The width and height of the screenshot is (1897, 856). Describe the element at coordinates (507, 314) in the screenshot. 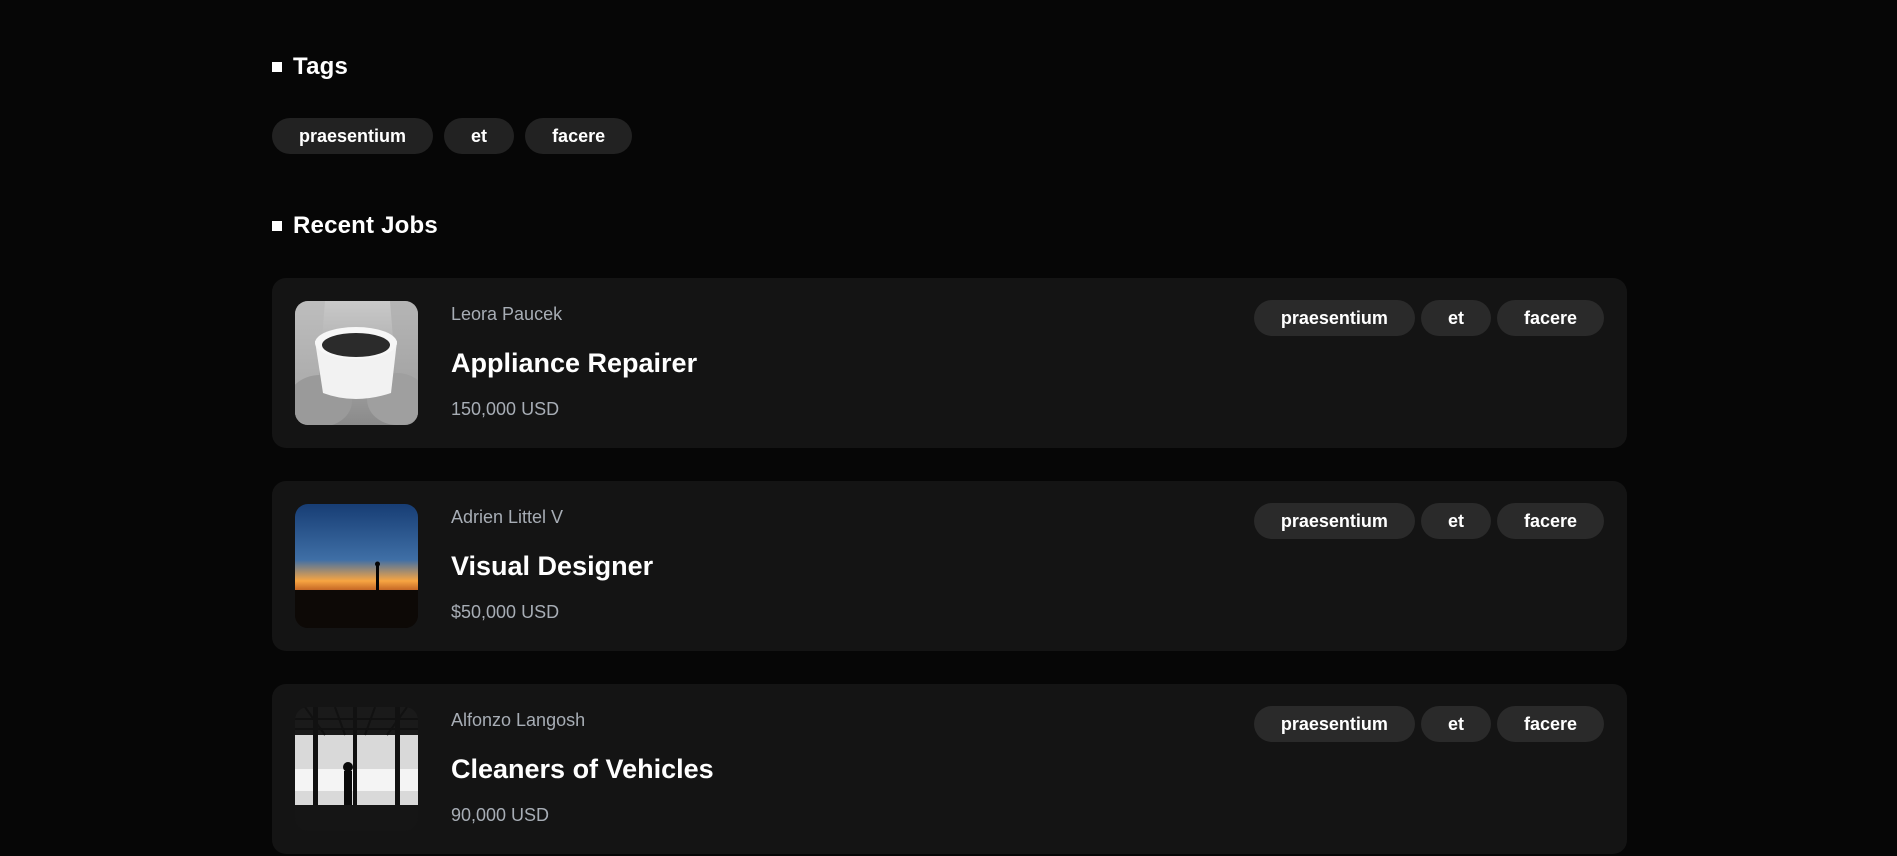

I see `job-company: Leora Paucek` at that location.